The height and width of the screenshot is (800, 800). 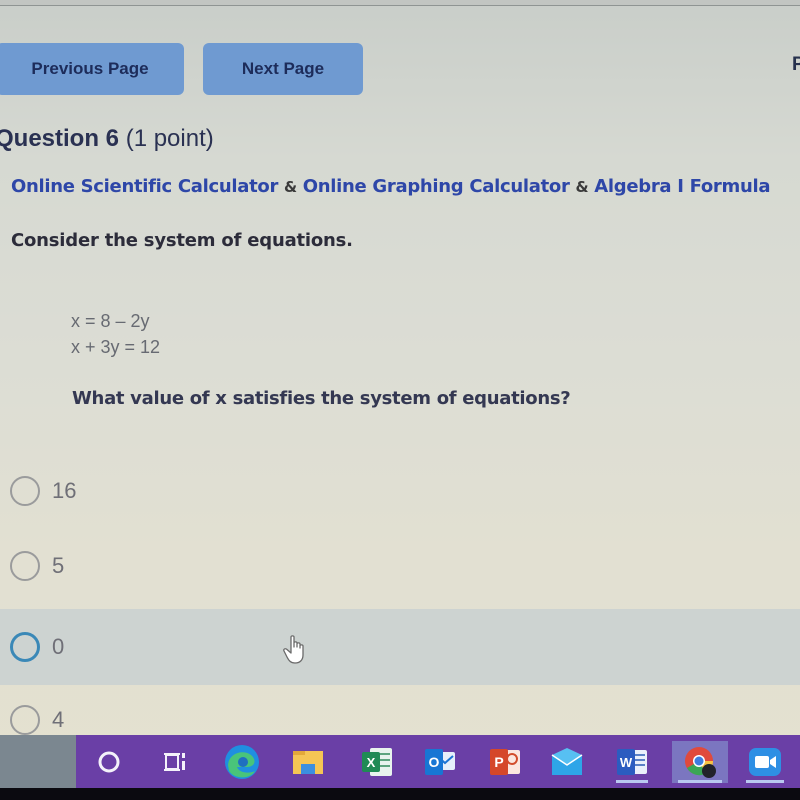 I want to click on mail-icon, so click(x=567, y=762).